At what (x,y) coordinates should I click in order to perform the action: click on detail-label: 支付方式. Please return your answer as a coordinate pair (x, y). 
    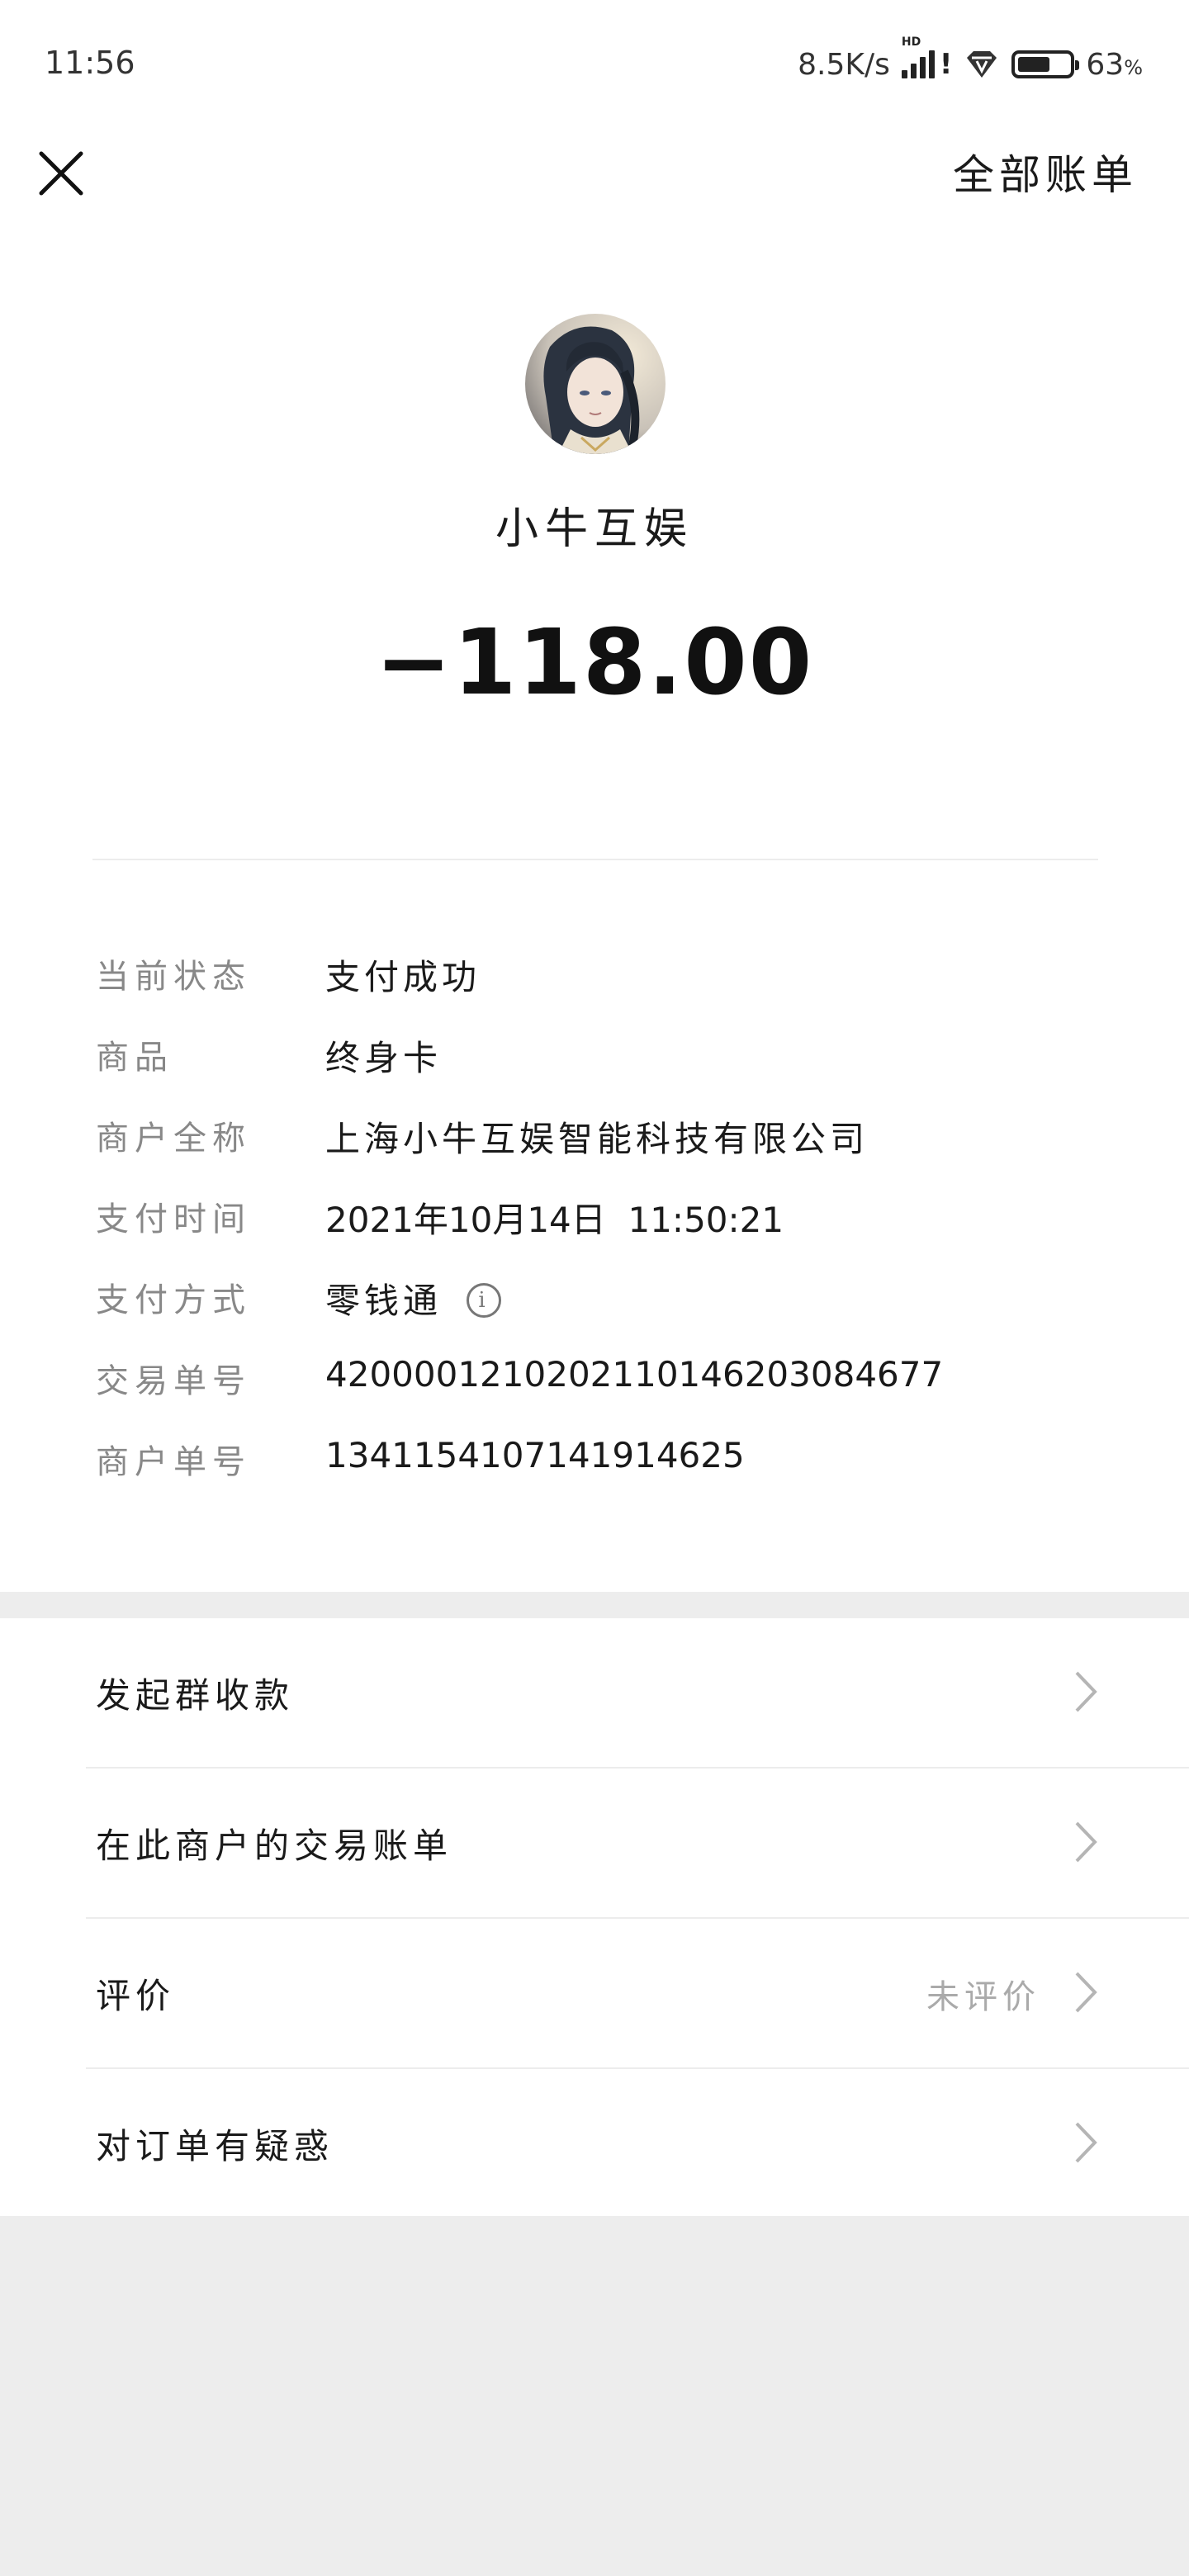
    Looking at the image, I should click on (173, 1300).